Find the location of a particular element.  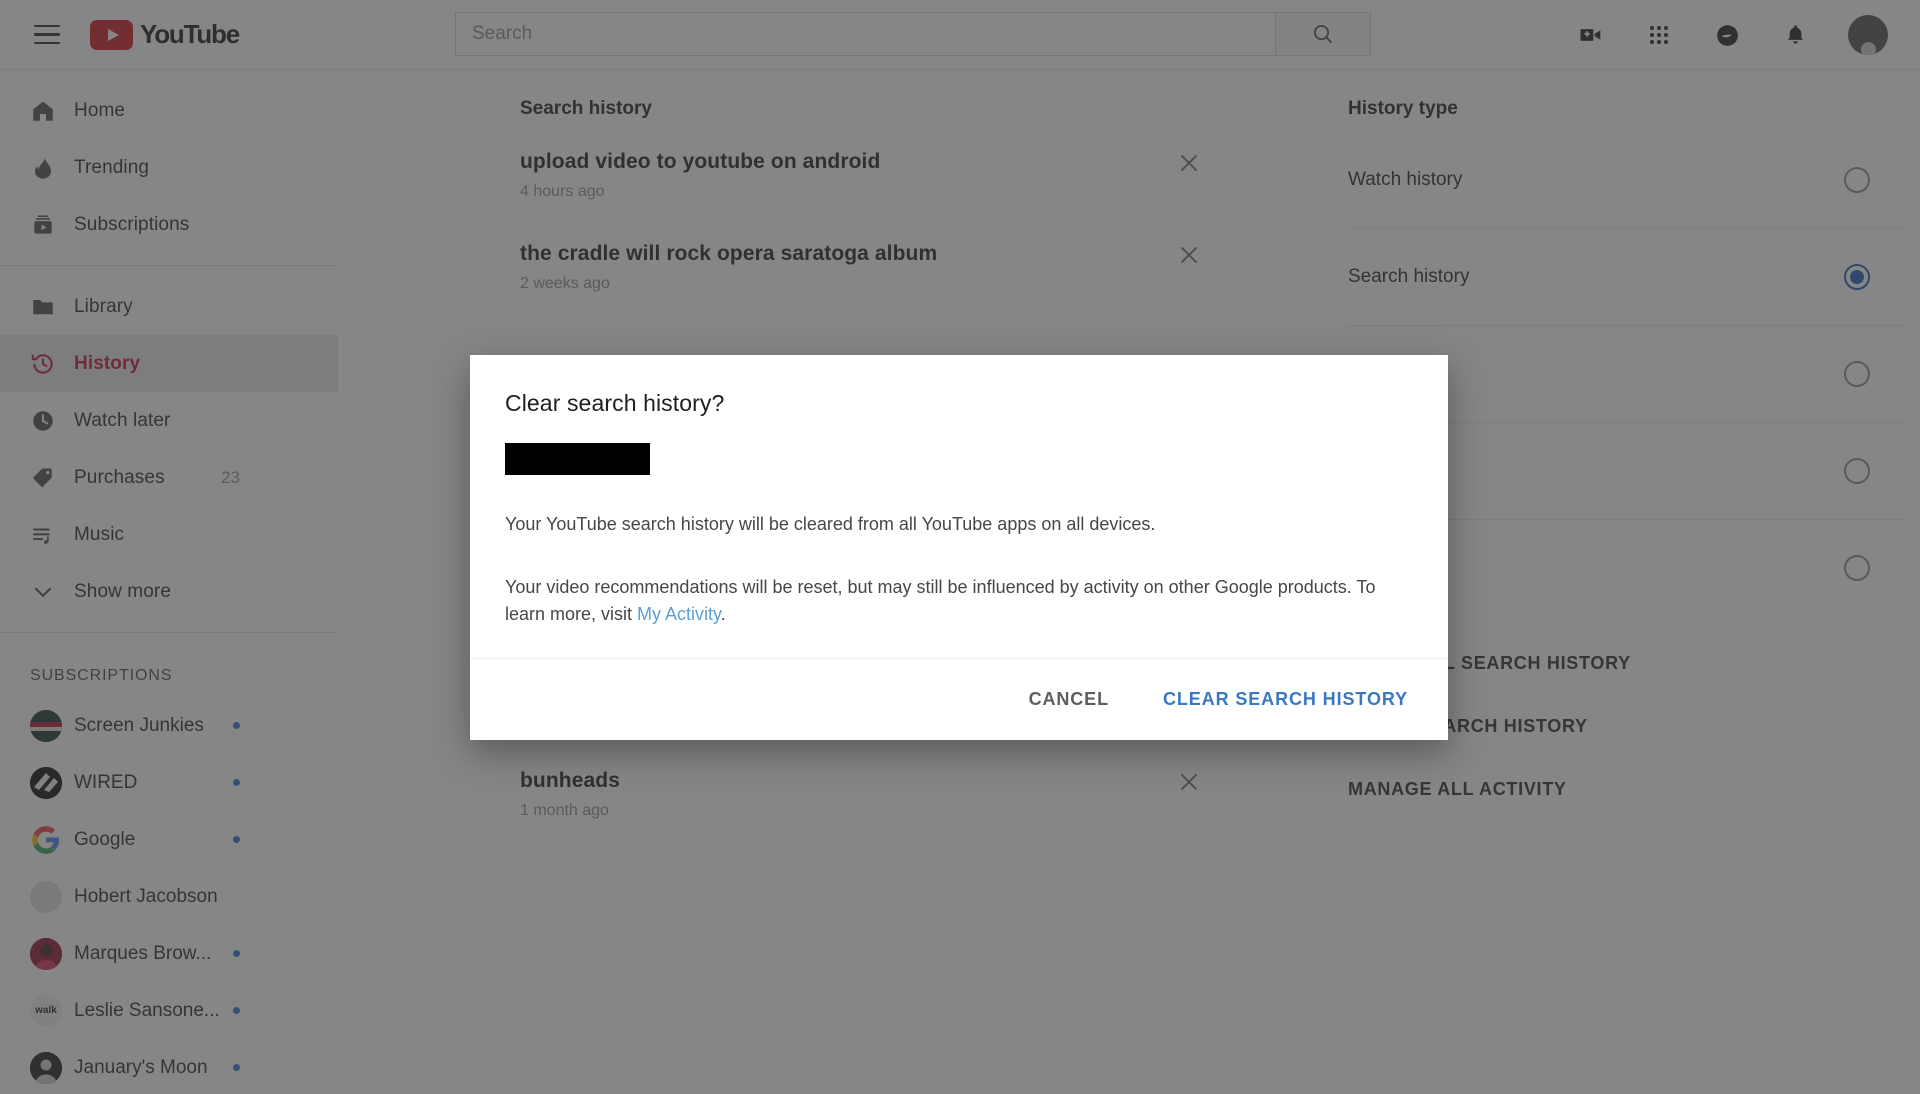

dialog-actions: CANCEL CLEAR SEARCH HISTORY is located at coordinates (959, 699).